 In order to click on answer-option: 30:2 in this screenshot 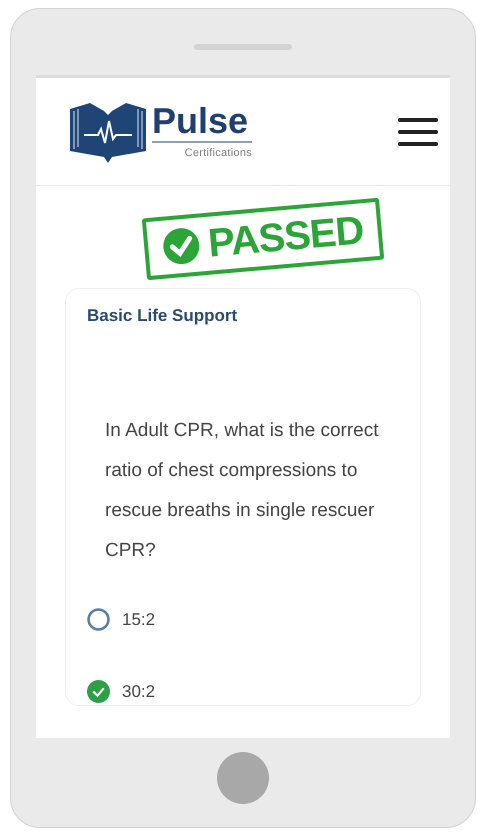, I will do `click(243, 691)`.